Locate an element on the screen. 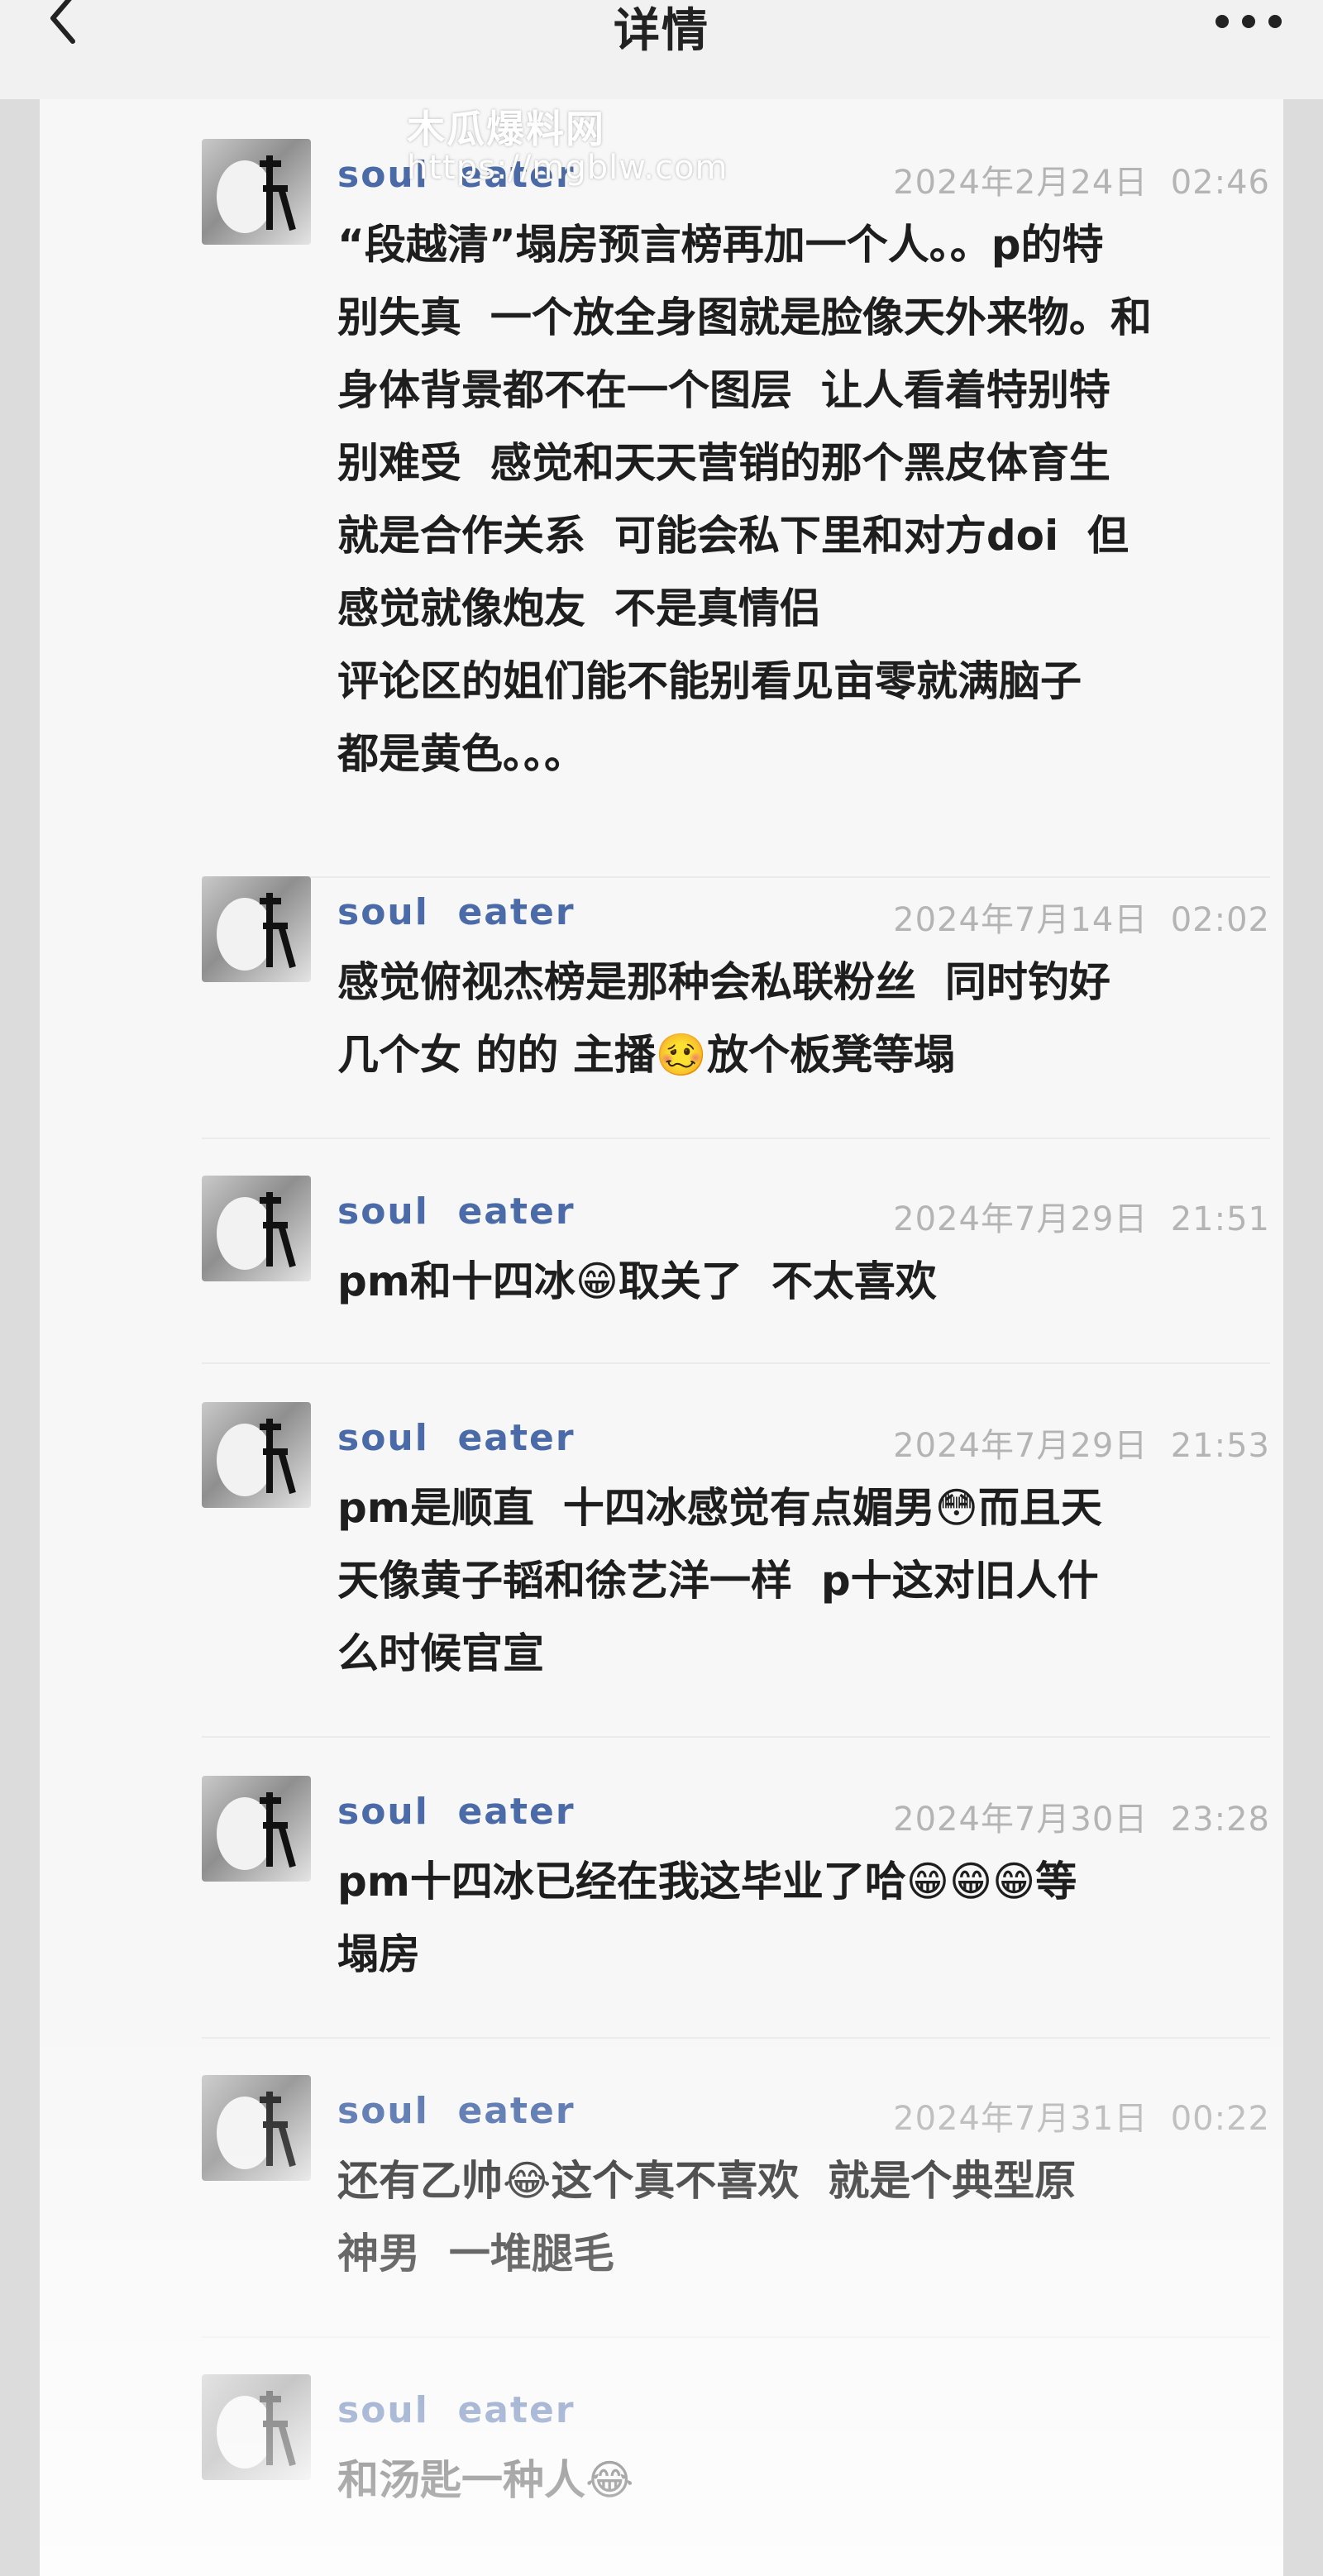 The width and height of the screenshot is (1323, 2576). comment-text: 和汤匙一种人😂 is located at coordinates (809, 2480).